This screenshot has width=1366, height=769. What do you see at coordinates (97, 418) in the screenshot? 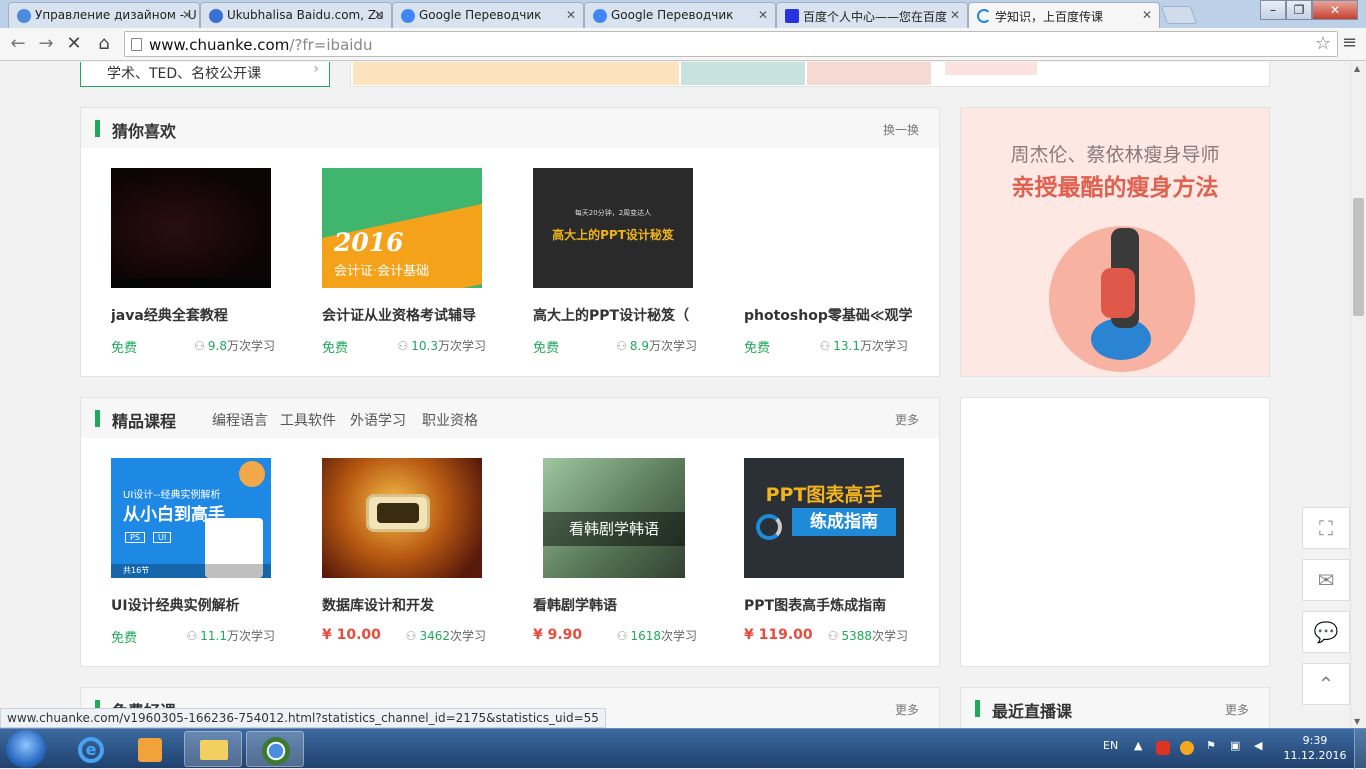
I see `accent-bar` at bounding box center [97, 418].